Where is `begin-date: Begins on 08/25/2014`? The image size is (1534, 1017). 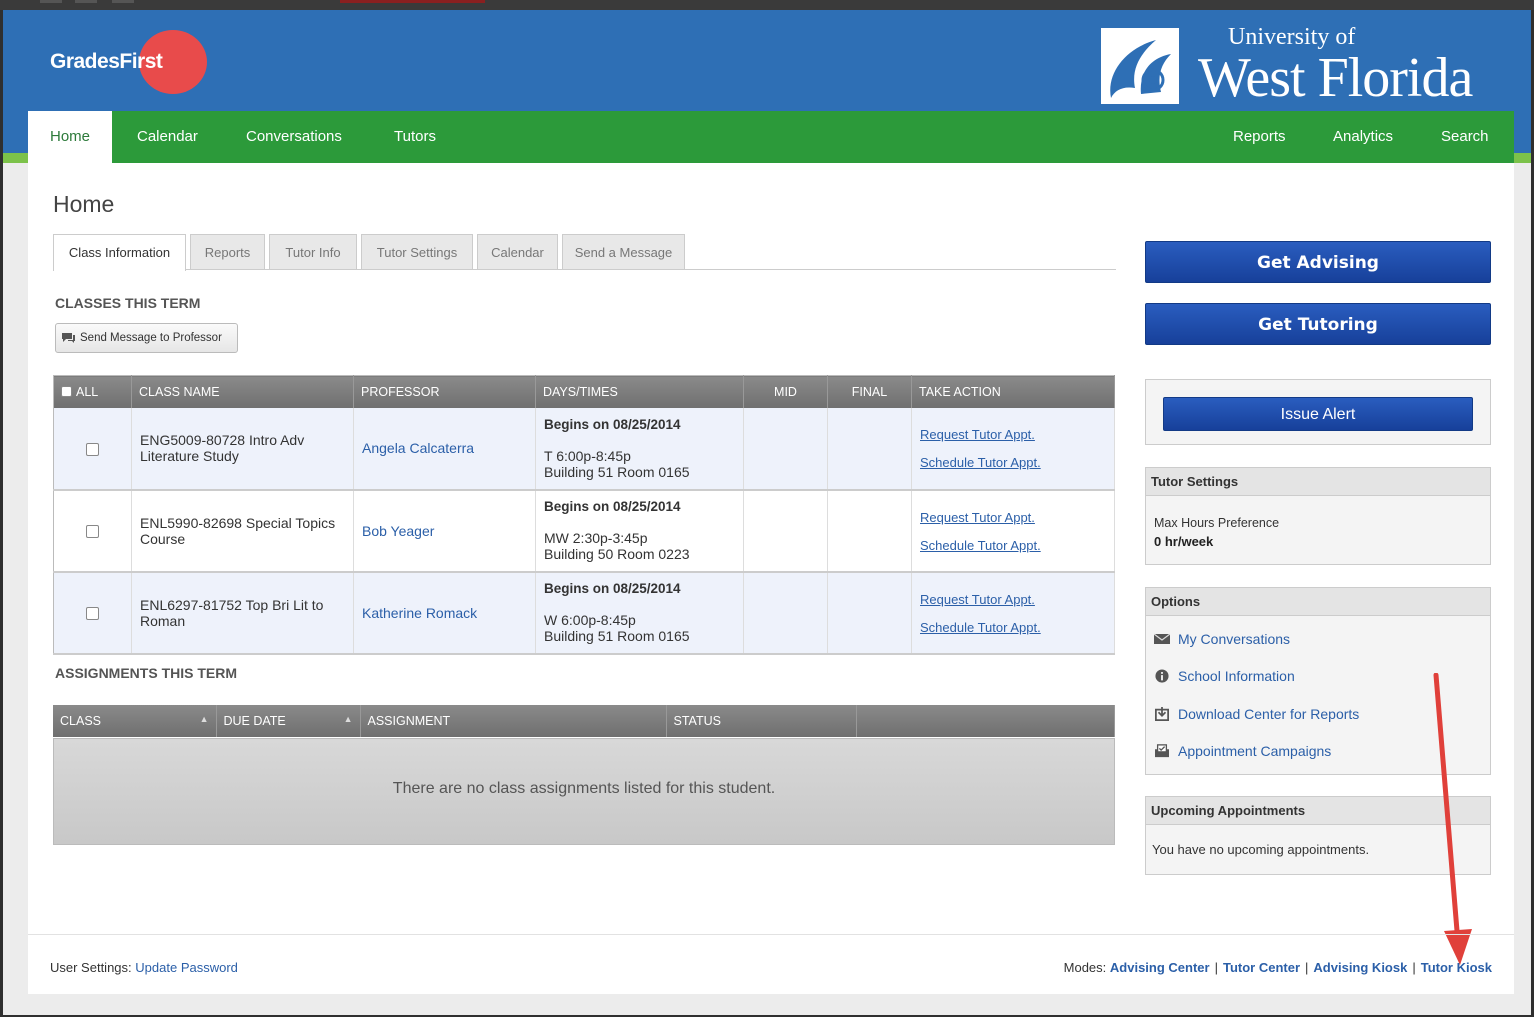
begin-date: Begins on 08/25/2014 is located at coordinates (612, 424).